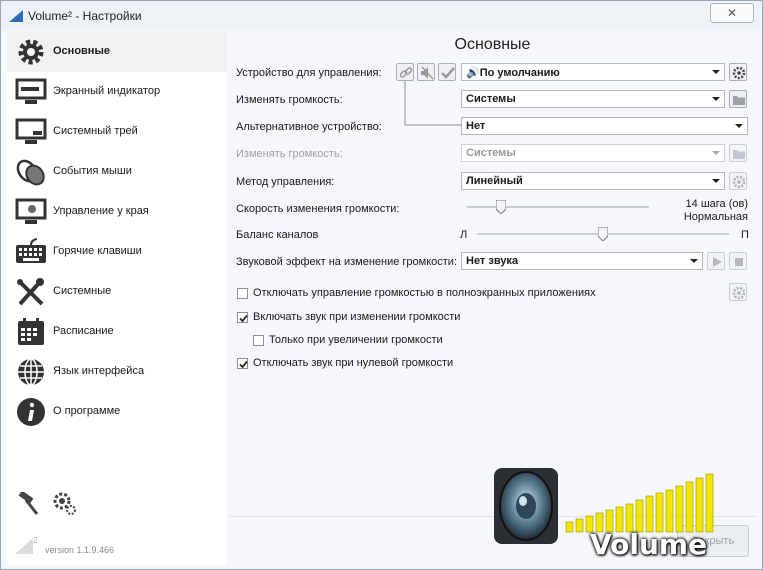  Describe the element at coordinates (715, 217) in the screenshot. I see `speed-description-text: Нормальная` at that location.